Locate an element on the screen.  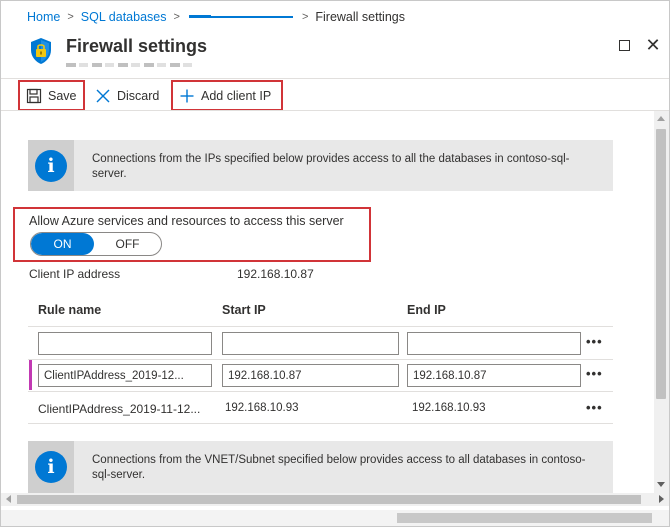
save-label: Save is located at coordinates (62, 95).